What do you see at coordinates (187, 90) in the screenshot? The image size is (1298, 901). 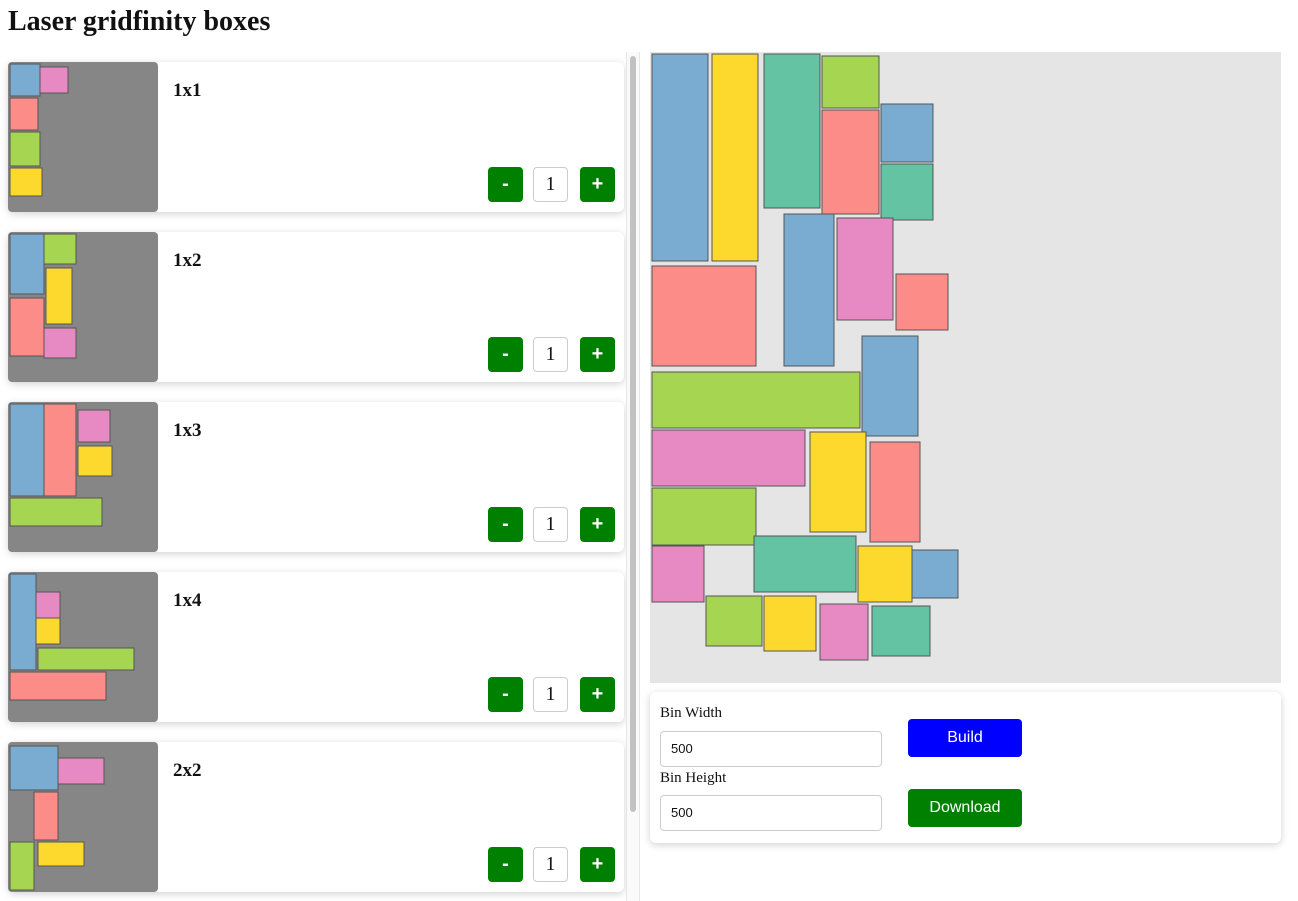 I see `box-size-label: 1x1` at bounding box center [187, 90].